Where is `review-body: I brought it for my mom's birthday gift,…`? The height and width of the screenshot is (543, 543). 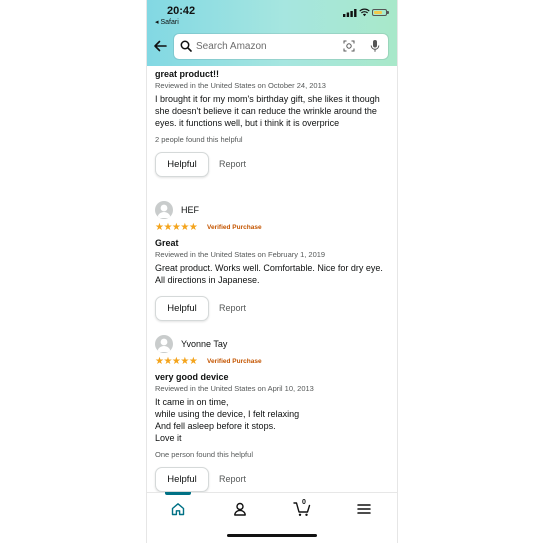 review-body: I brought it for my mom's birthday gift,… is located at coordinates (267, 111).